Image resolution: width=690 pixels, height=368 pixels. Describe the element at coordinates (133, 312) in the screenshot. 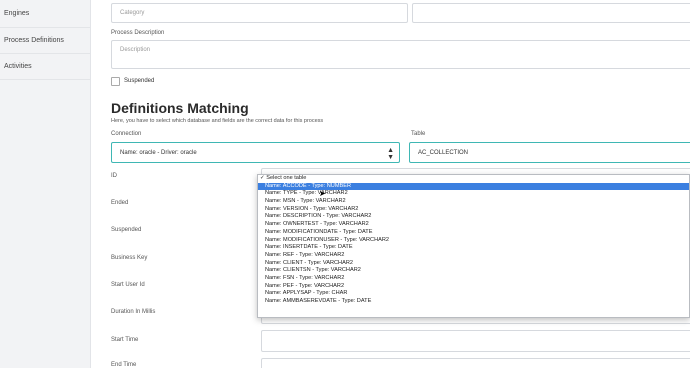

I see `field-label-duration-in-millis: Duration In Millis` at that location.